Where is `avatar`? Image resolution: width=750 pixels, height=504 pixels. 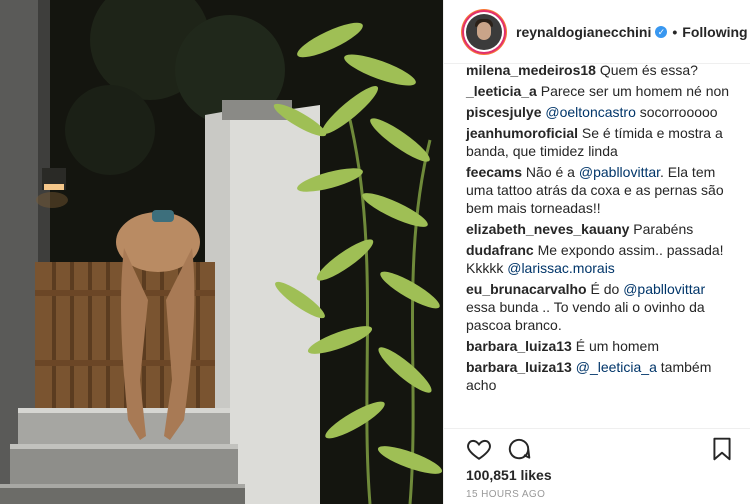
avatar is located at coordinates (484, 31).